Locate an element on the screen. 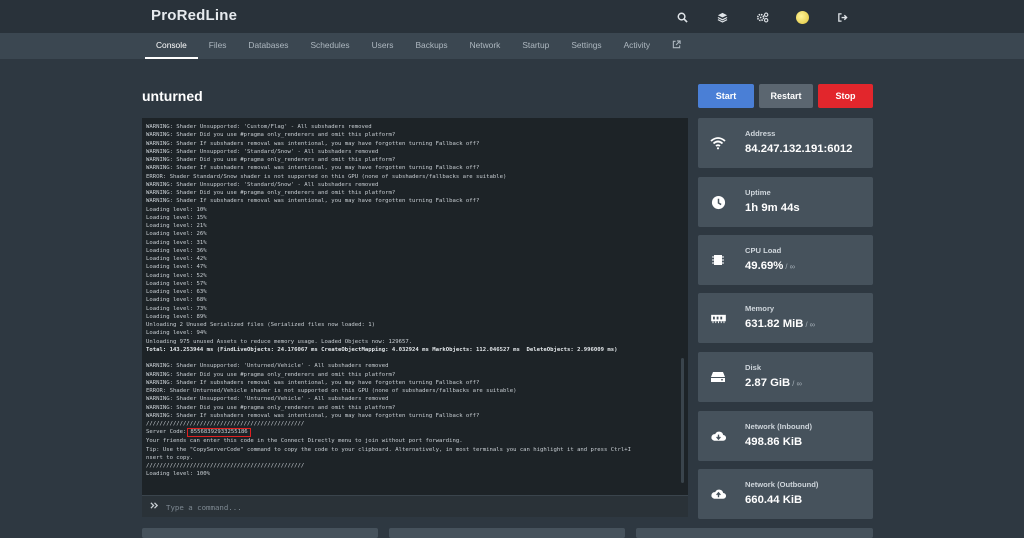 The width and height of the screenshot is (1024, 538). stat-card-network-outbound: Network (Outbound) 660.44 KiB is located at coordinates (785, 494).